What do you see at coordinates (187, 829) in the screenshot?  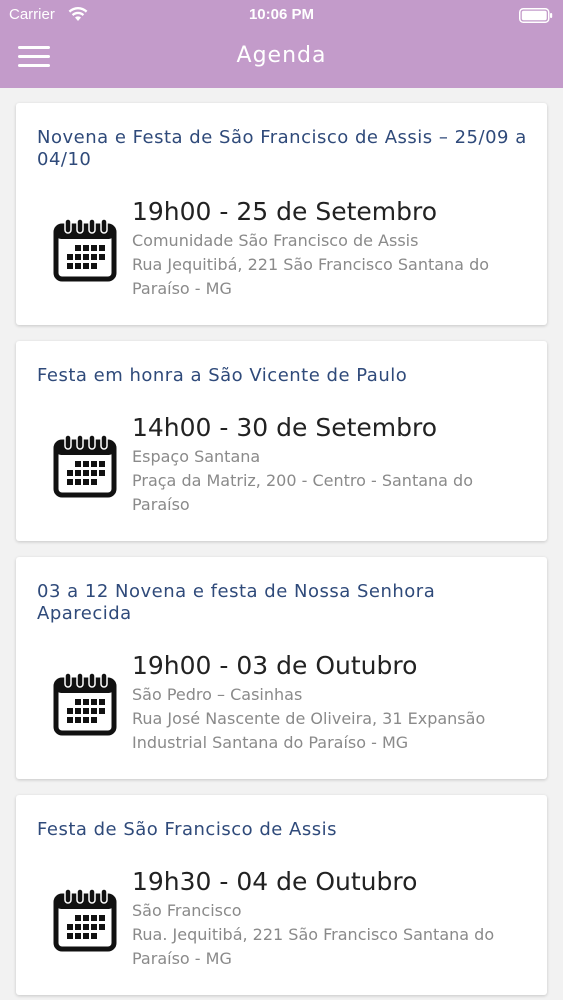 I see `event-title: Festa de São Francisco de Assis` at bounding box center [187, 829].